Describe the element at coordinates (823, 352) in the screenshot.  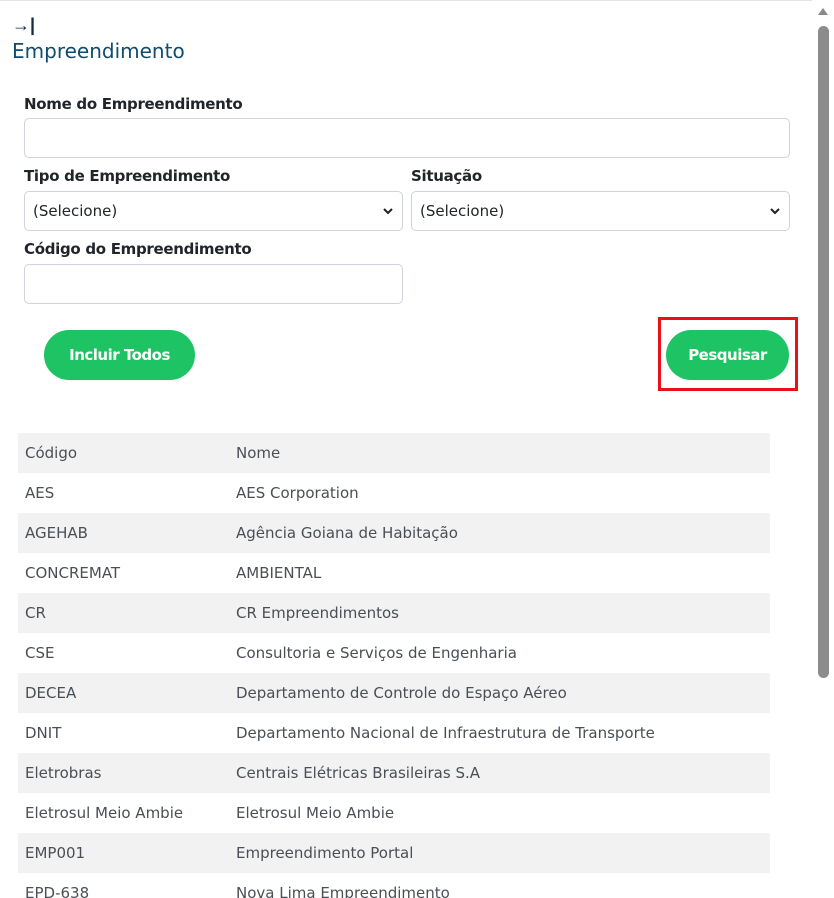
I see `scrollbar-thumb` at that location.